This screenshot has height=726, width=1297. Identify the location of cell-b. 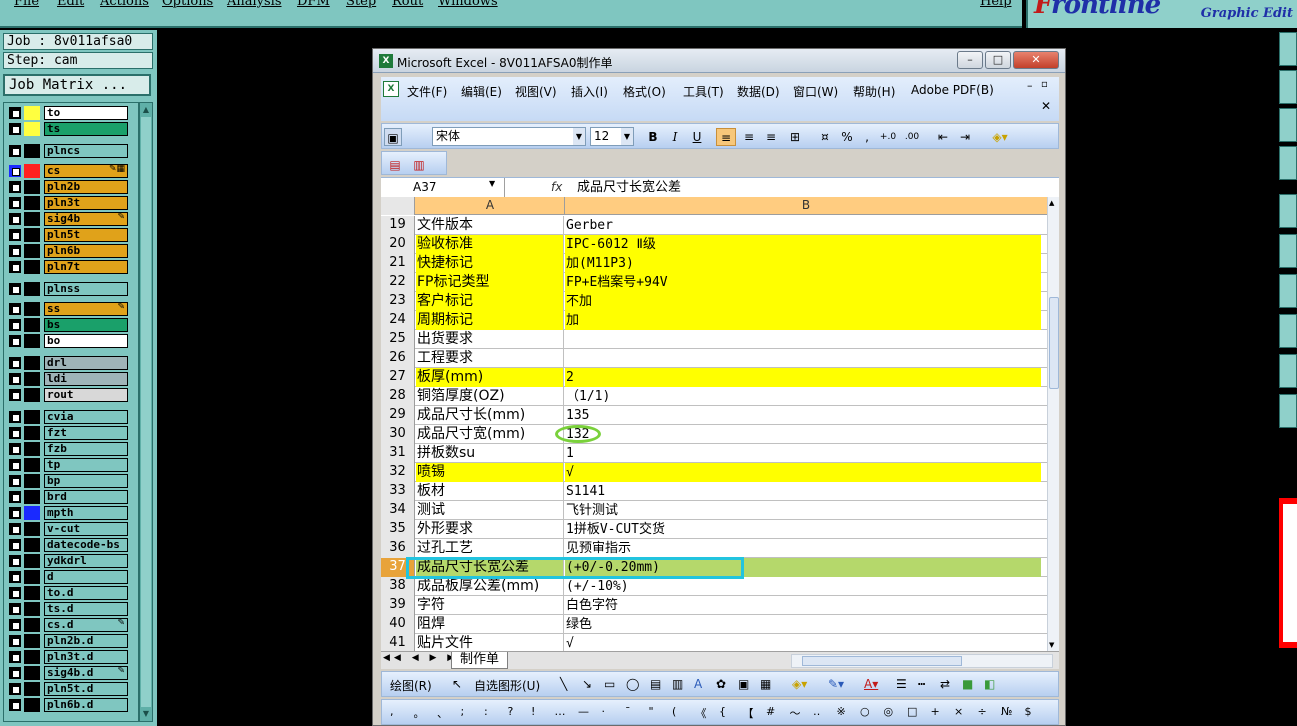
(803, 339).